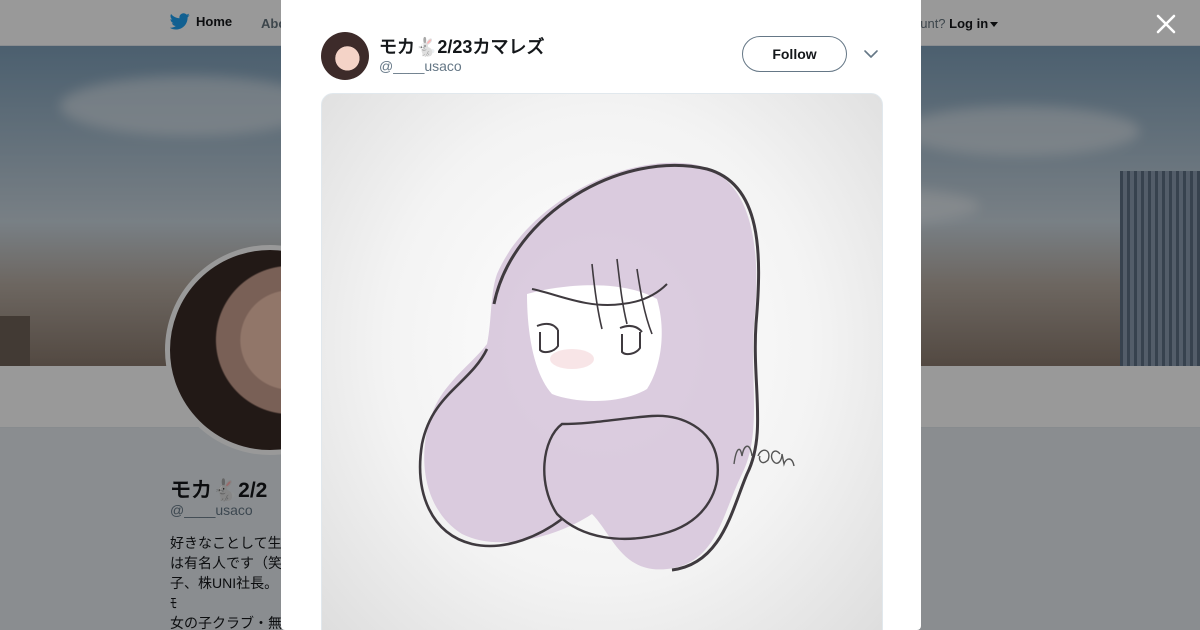 The width and height of the screenshot is (1200, 630). I want to click on chevron-down-icon, so click(871, 54).